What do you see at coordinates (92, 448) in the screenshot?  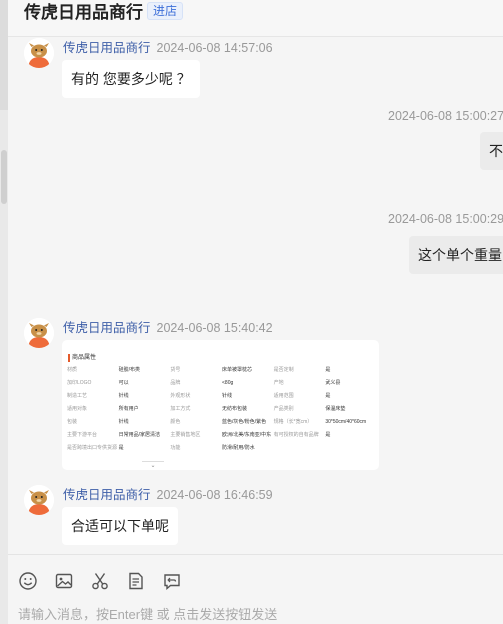 I see `attribute-key: 是否跨境出口专供货源` at bounding box center [92, 448].